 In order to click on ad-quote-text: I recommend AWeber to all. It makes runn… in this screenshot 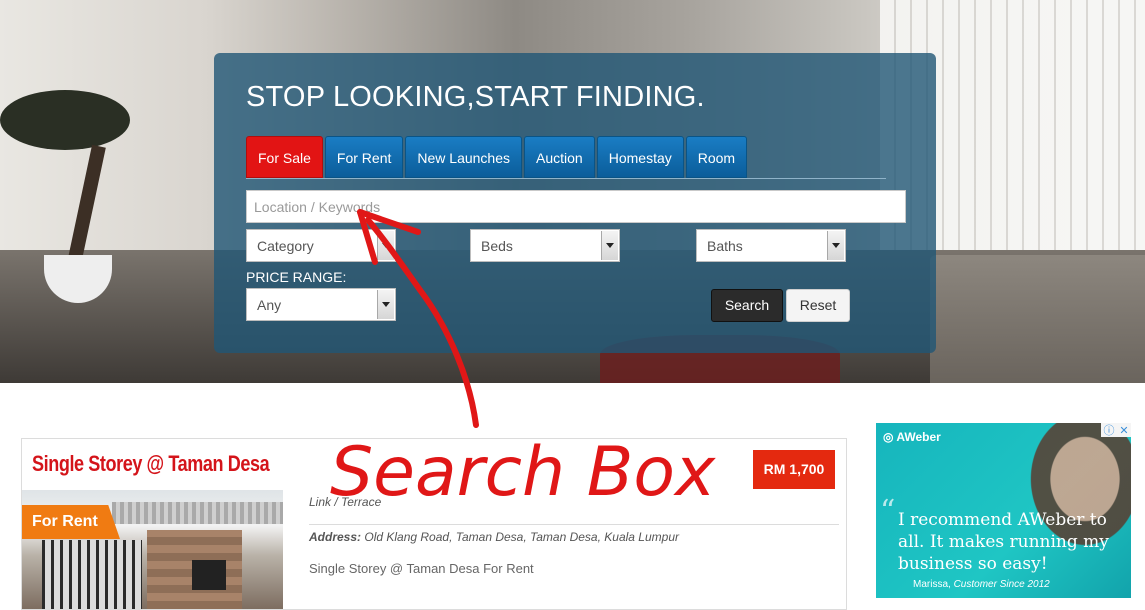, I will do `click(1003, 542)`.